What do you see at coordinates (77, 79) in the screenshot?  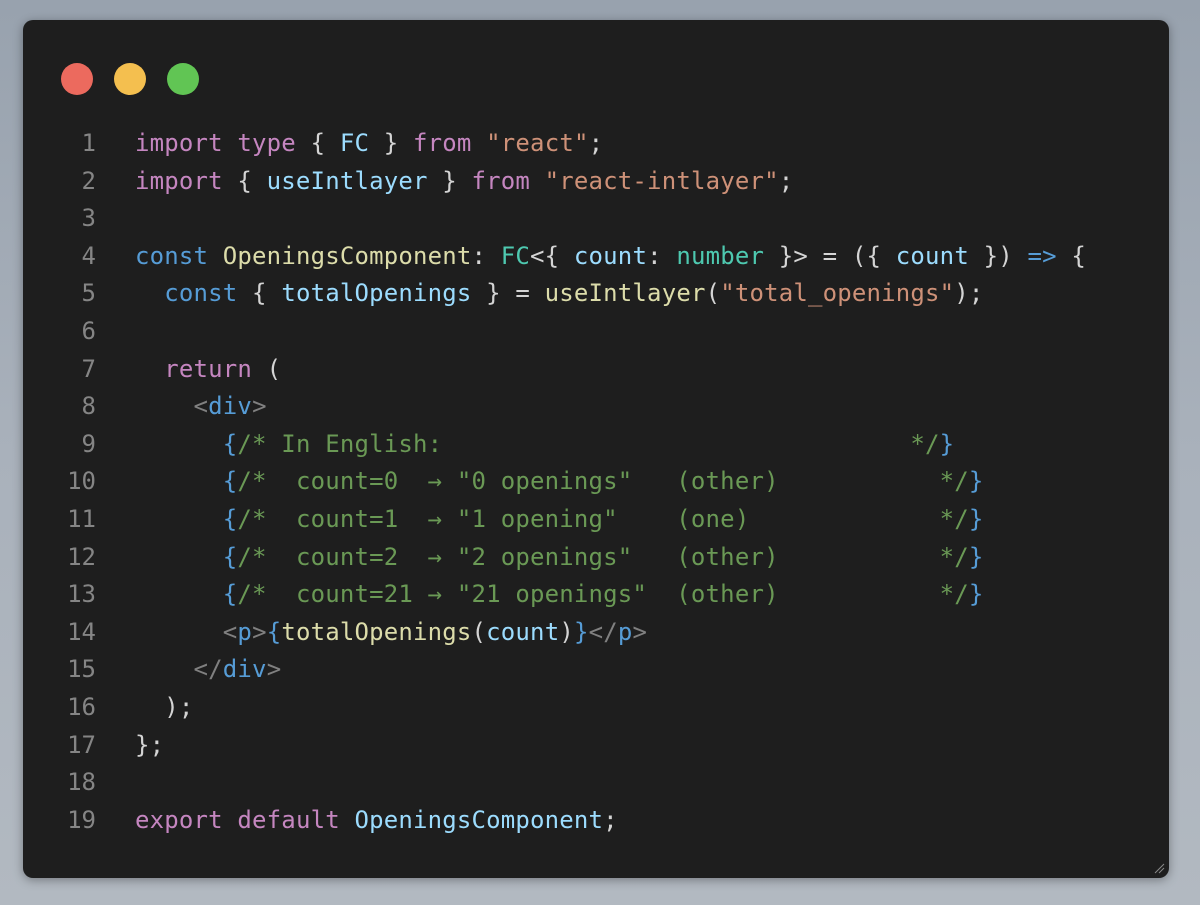 I see `close-dot-icon` at bounding box center [77, 79].